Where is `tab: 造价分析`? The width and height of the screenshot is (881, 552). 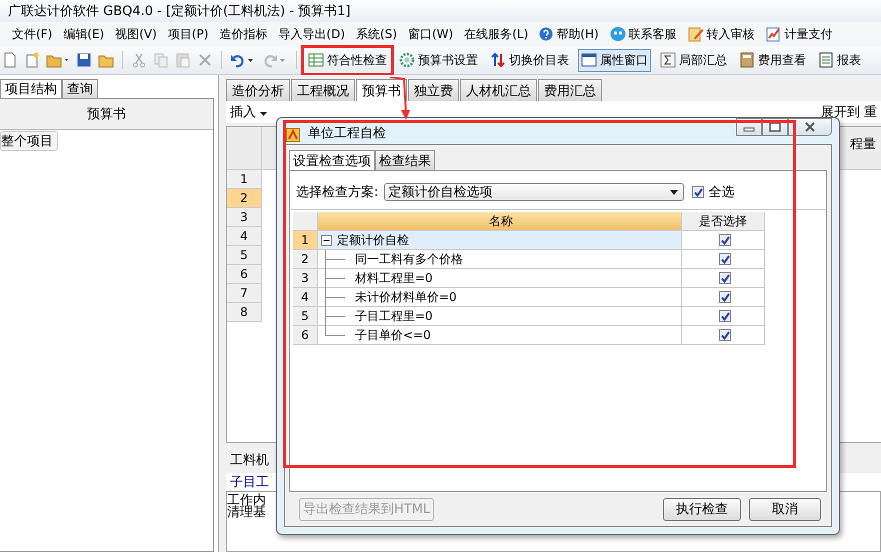 tab: 造价分析 is located at coordinates (258, 90).